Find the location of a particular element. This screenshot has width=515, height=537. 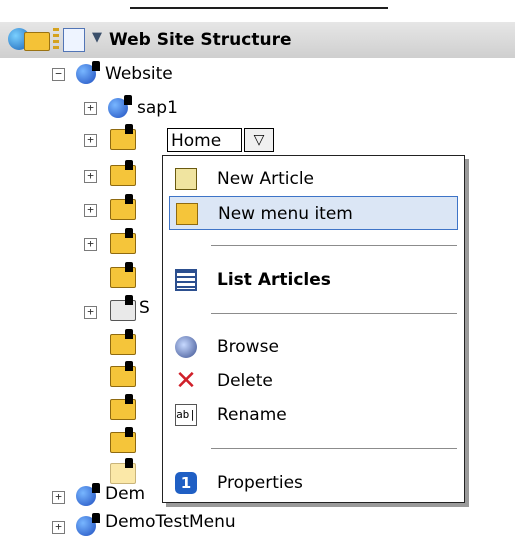

dropdown-button: ▽ is located at coordinates (259, 140).